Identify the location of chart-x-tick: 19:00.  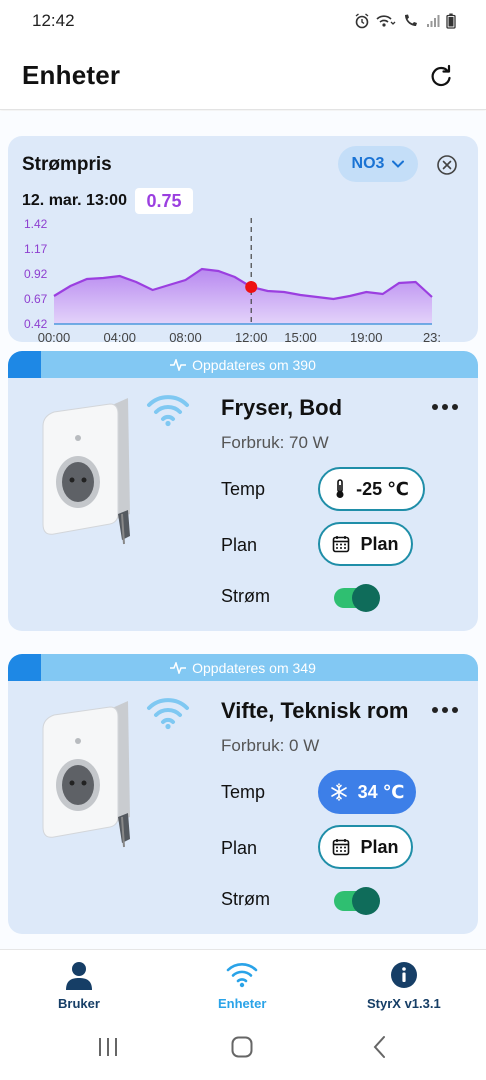
(366, 336).